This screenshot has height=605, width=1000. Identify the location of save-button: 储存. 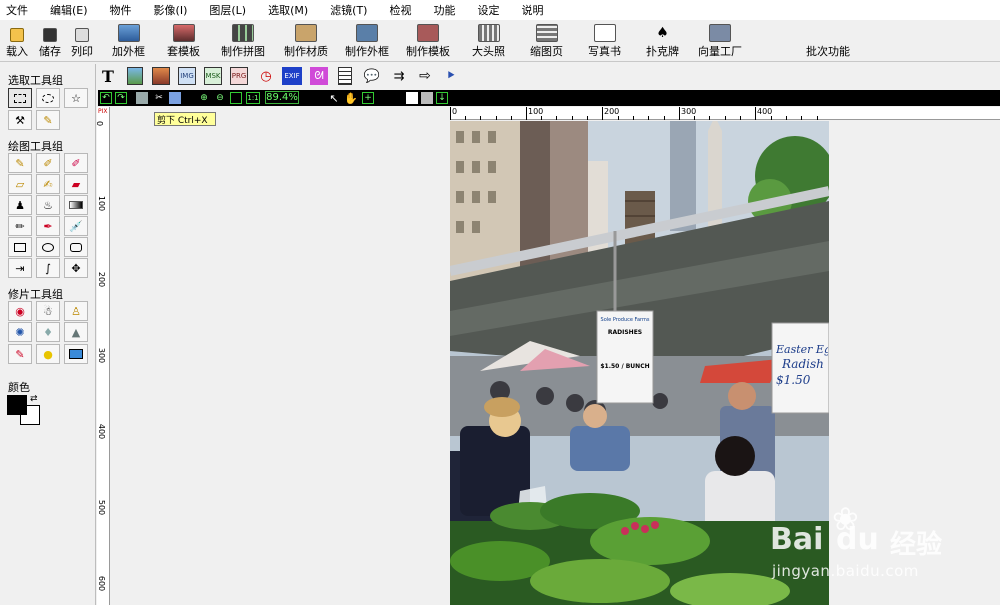
(50, 41).